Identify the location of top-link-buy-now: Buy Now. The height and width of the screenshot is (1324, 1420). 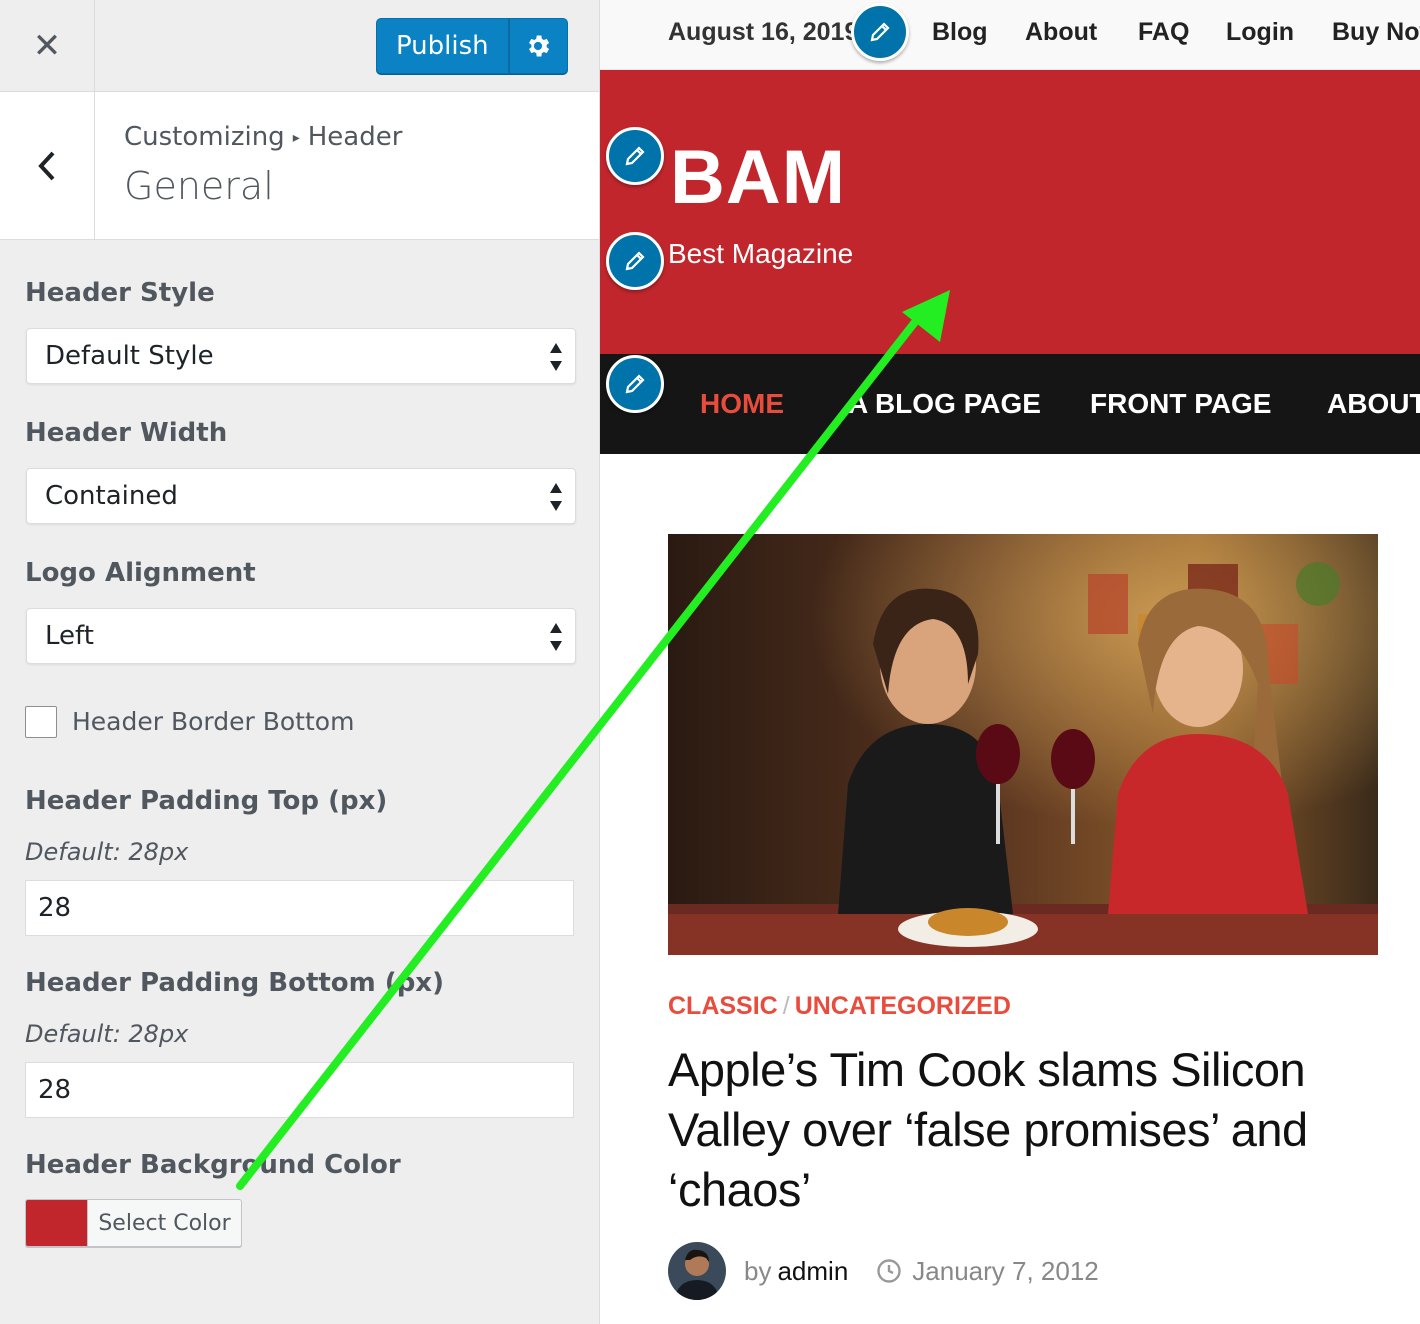
(1376, 32).